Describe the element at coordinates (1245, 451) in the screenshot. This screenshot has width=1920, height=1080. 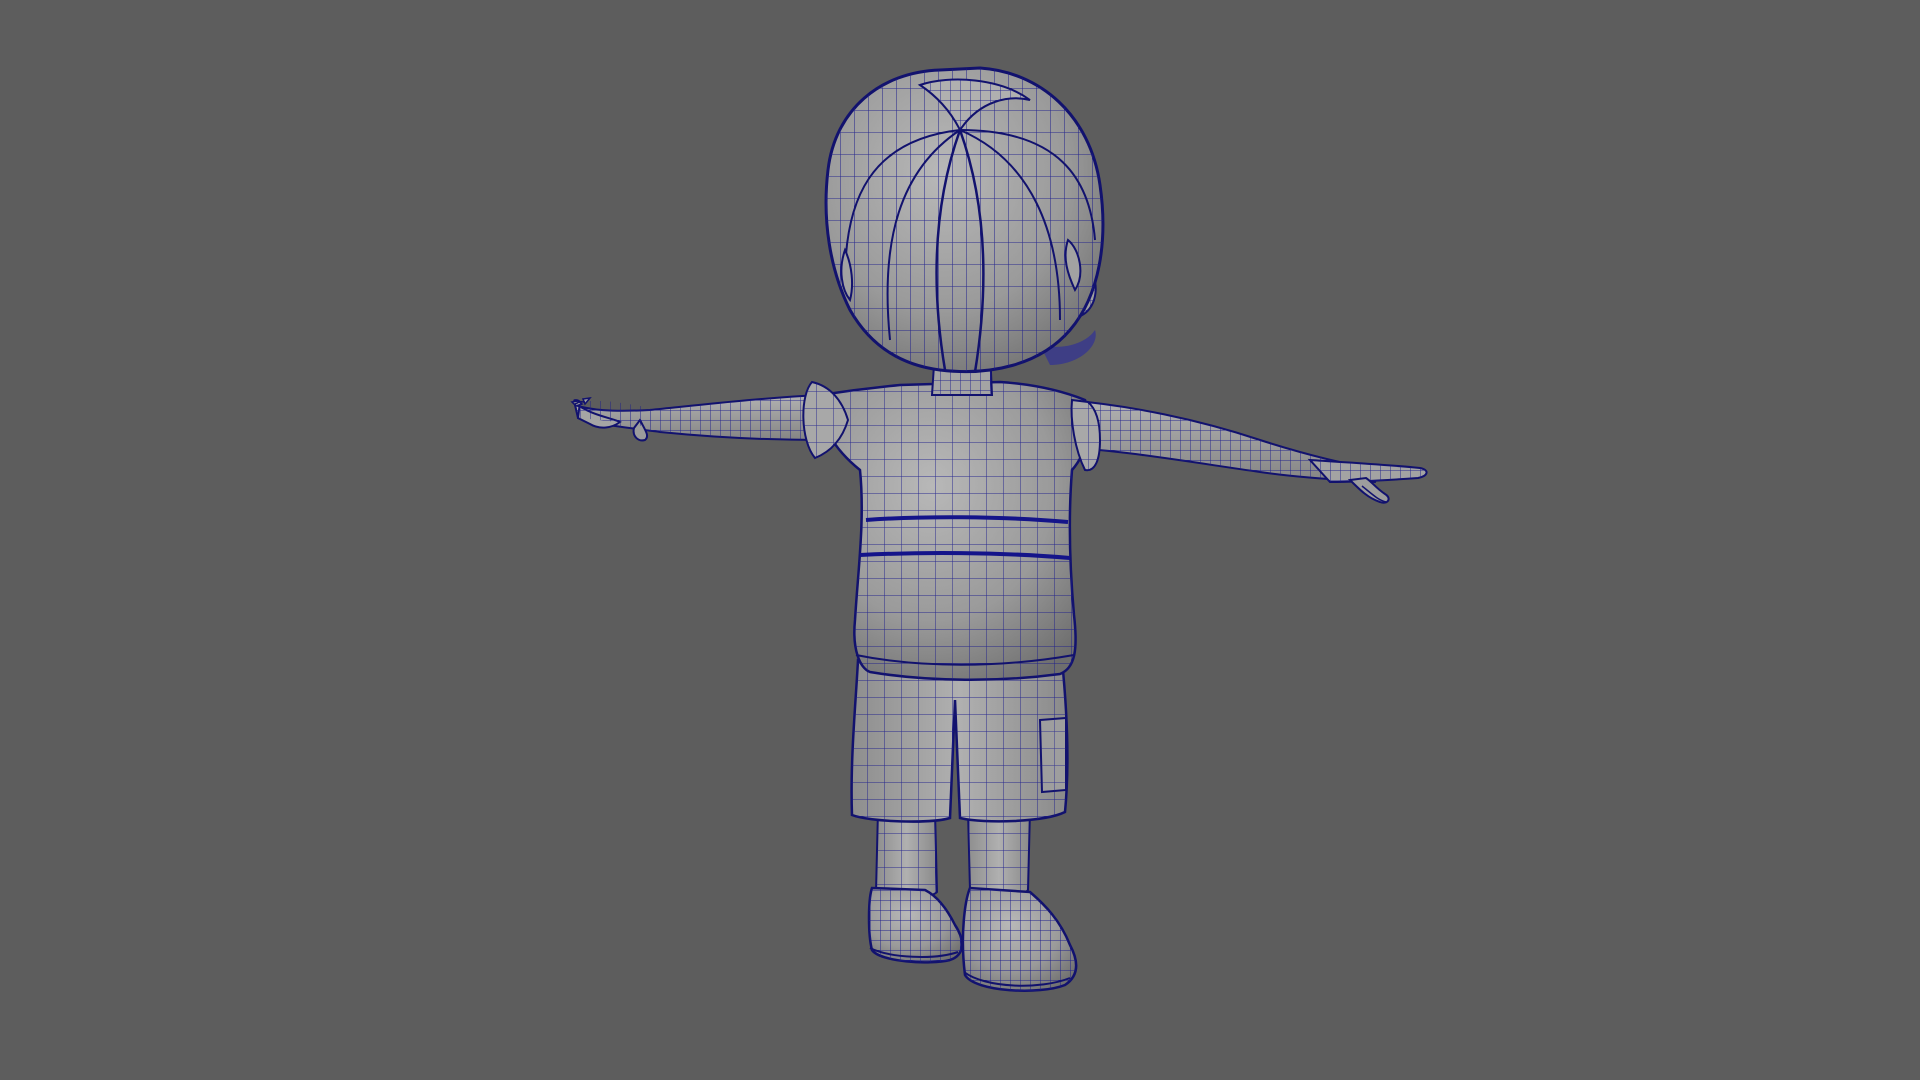
I see `right-arm` at that location.